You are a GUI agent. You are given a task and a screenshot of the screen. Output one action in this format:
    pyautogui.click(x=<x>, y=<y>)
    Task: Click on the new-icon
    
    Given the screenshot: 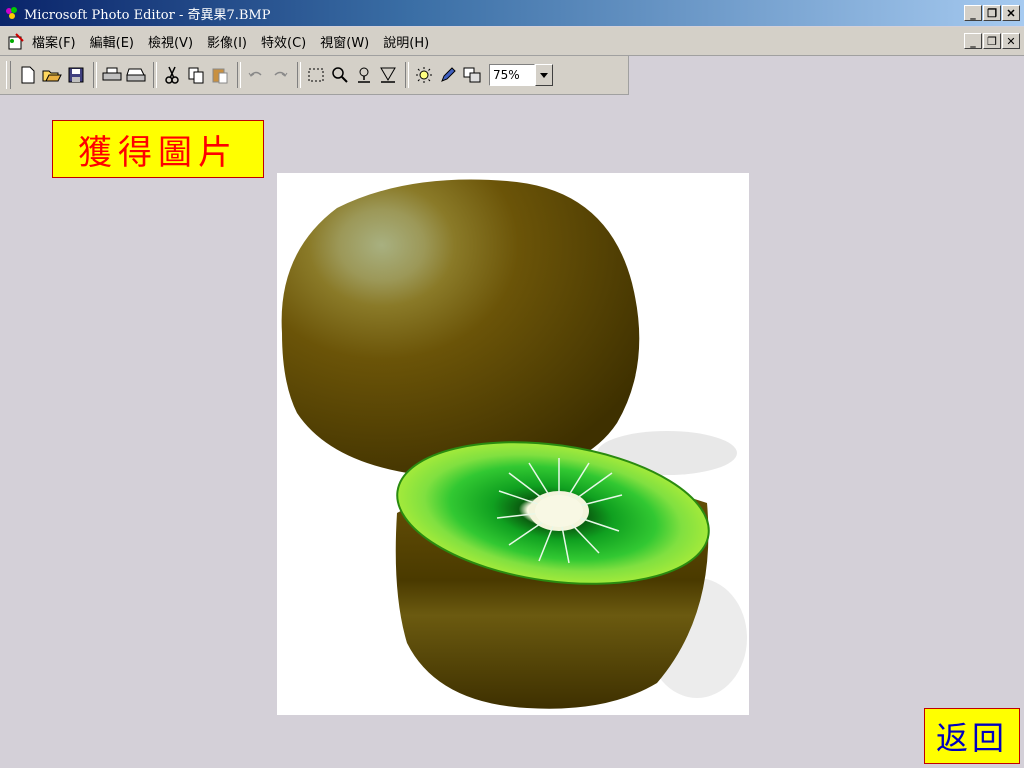 What is the action you would take?
    pyautogui.click(x=28, y=75)
    